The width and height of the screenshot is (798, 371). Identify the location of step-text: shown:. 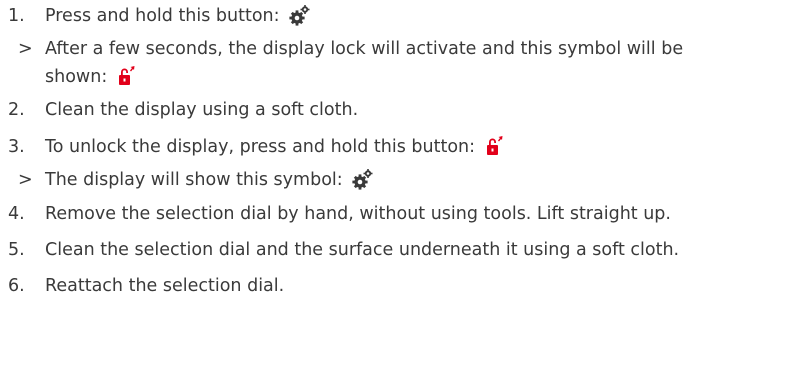
(76, 77).